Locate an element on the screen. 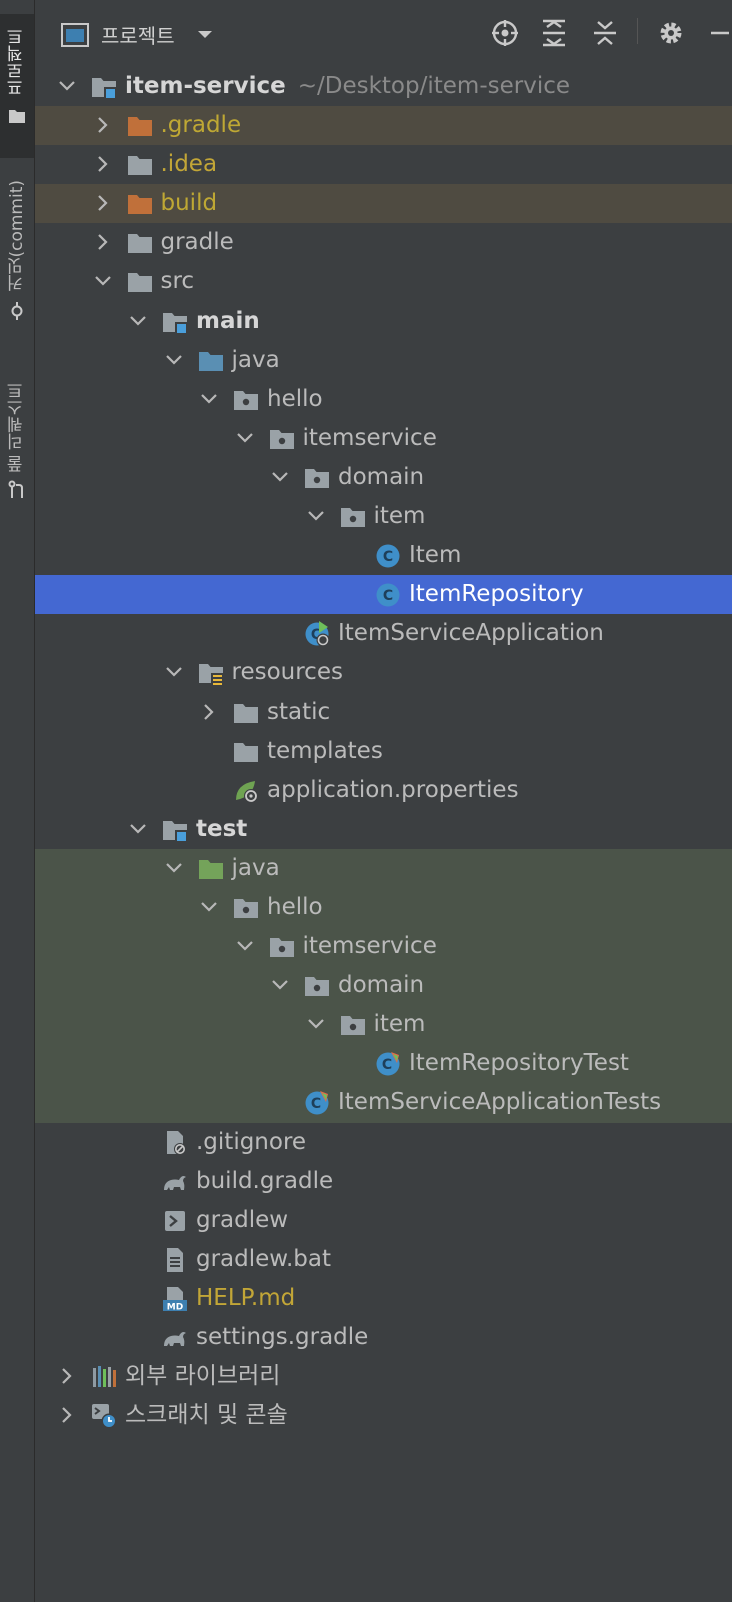 This screenshot has width=732, height=1602. gear-icon is located at coordinates (671, 33).